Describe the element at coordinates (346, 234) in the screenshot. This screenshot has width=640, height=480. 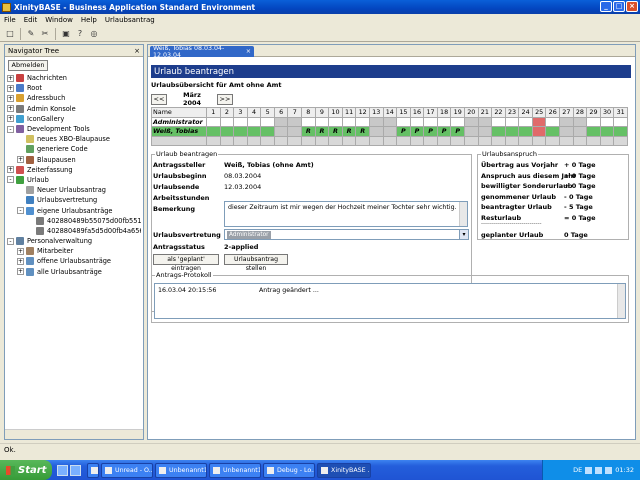
I see `vertretung-select: Administrator ▾` at that location.